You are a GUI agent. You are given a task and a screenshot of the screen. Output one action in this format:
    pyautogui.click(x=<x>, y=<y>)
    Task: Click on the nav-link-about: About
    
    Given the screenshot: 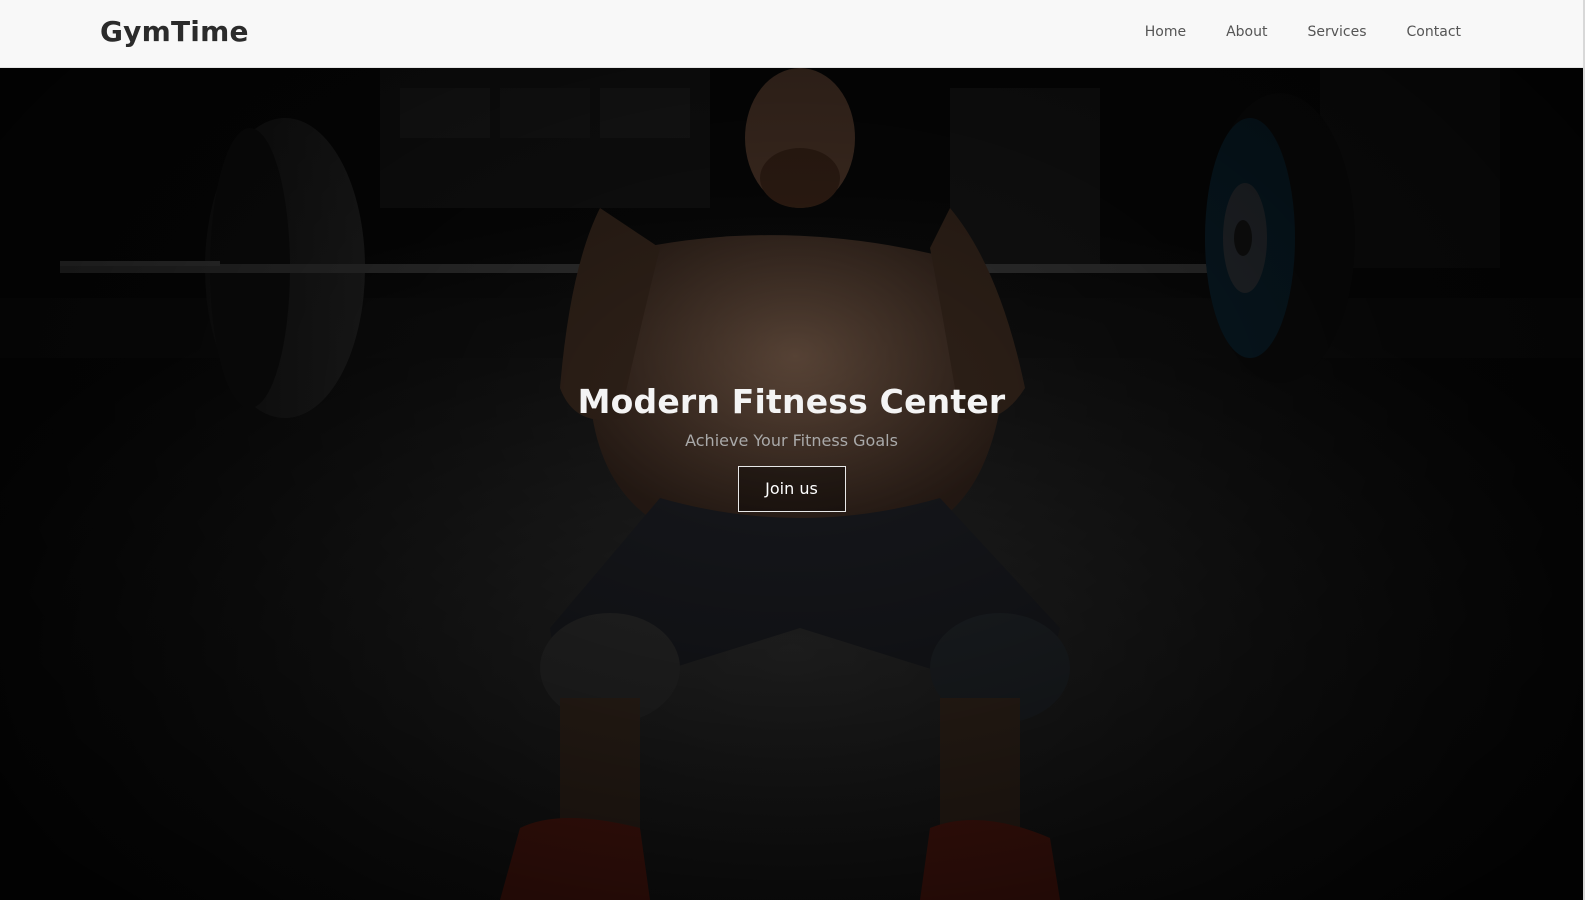 What is the action you would take?
    pyautogui.click(x=1246, y=32)
    